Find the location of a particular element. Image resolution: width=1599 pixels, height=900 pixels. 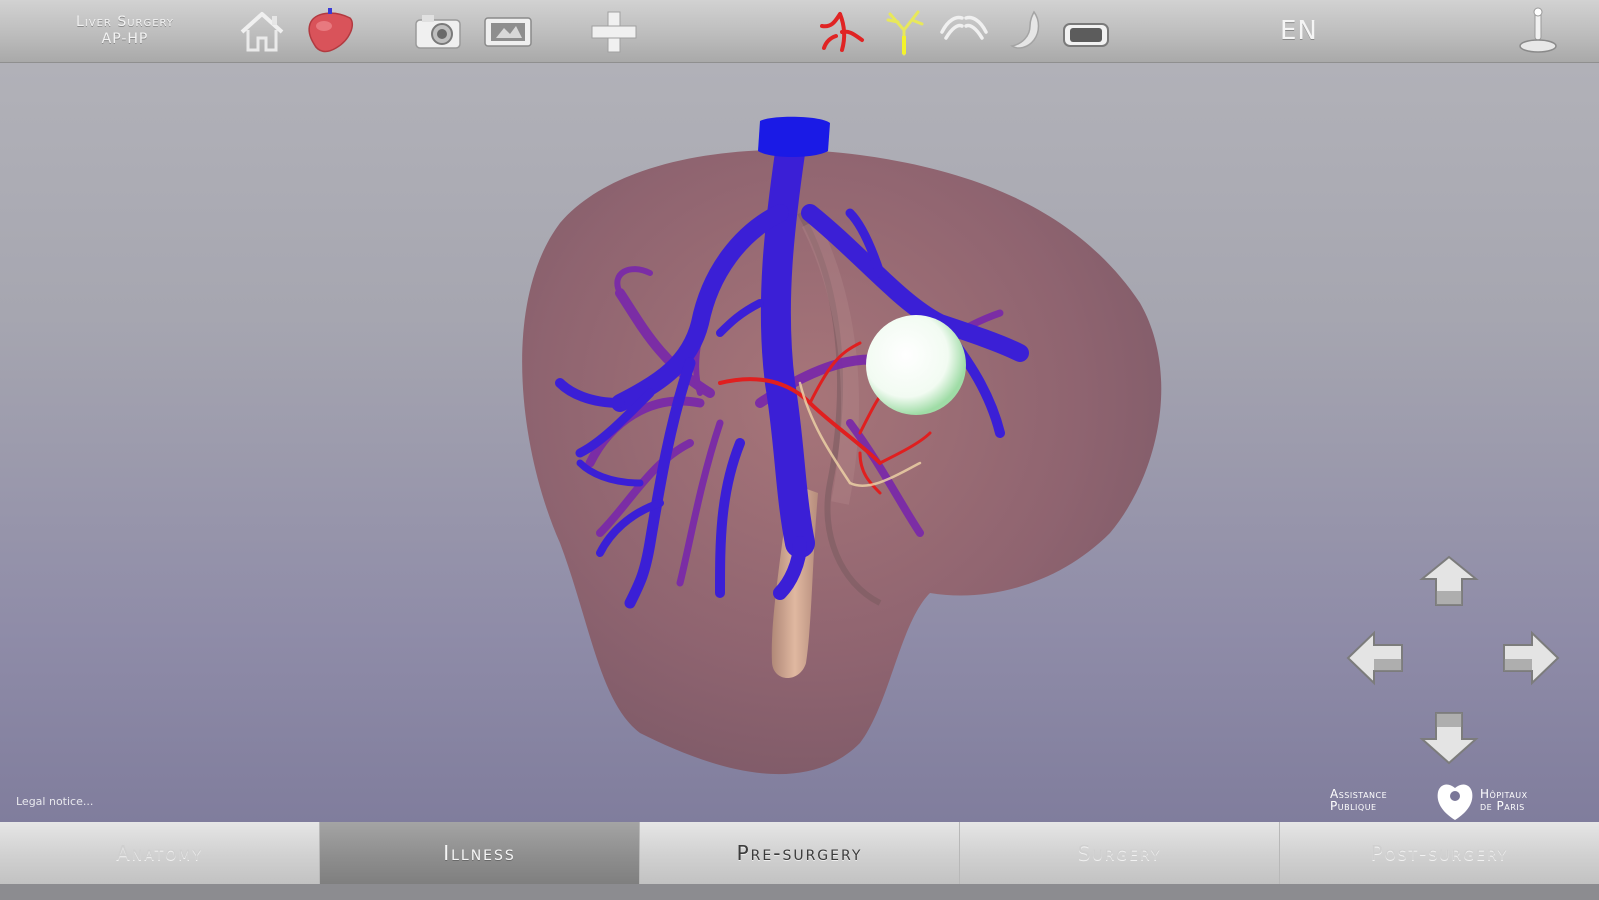

ribs-icon is located at coordinates (964, 31).